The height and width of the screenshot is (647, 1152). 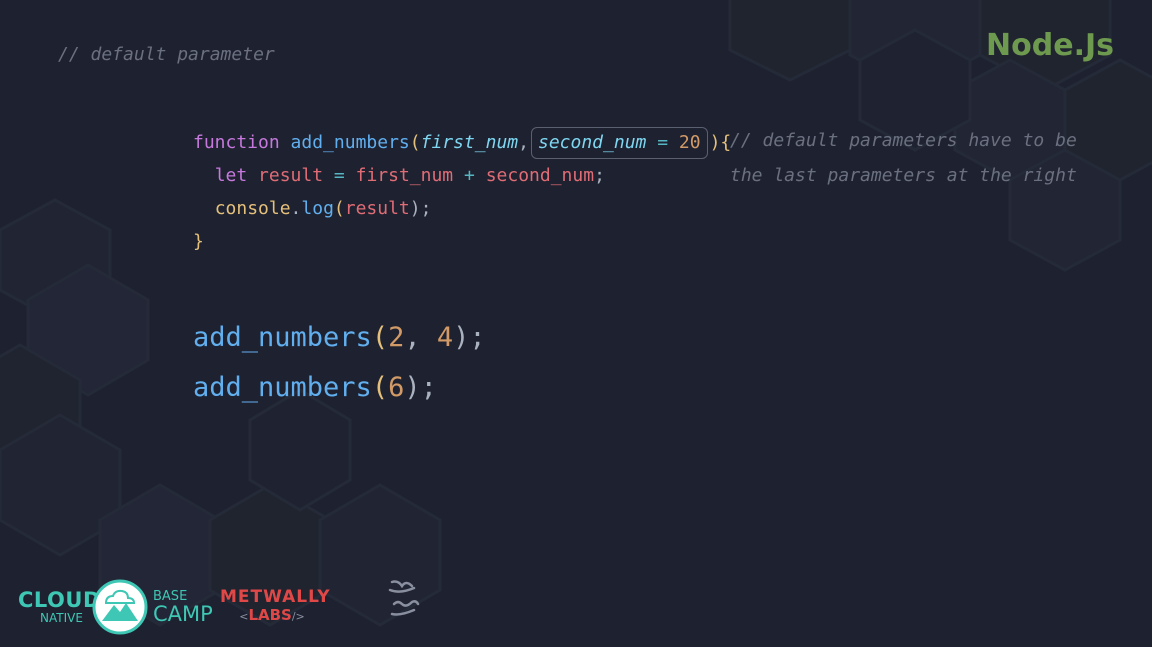 What do you see at coordinates (540, 175) in the screenshot?
I see `var-second-num: second_num` at bounding box center [540, 175].